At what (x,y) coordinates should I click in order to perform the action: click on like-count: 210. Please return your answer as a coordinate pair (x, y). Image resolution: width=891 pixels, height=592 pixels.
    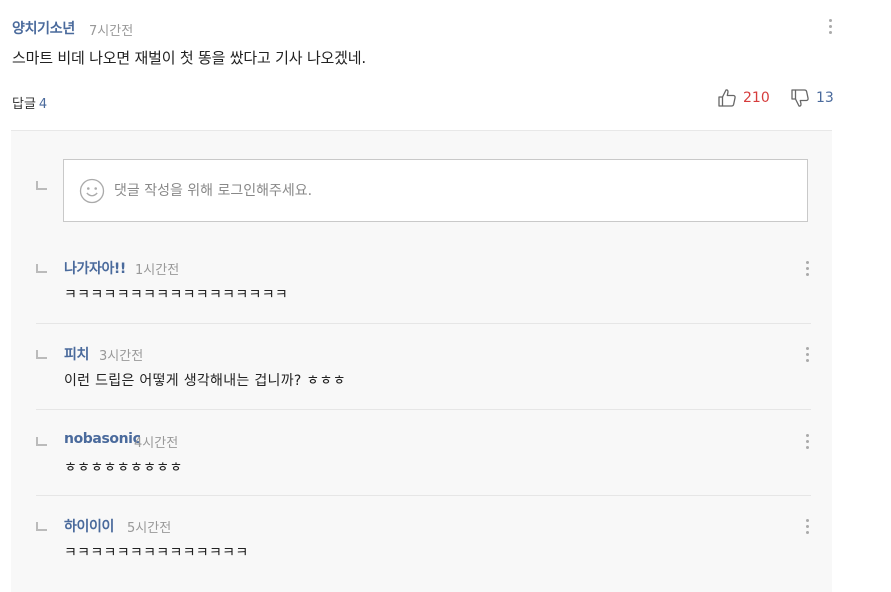
    Looking at the image, I should click on (756, 98).